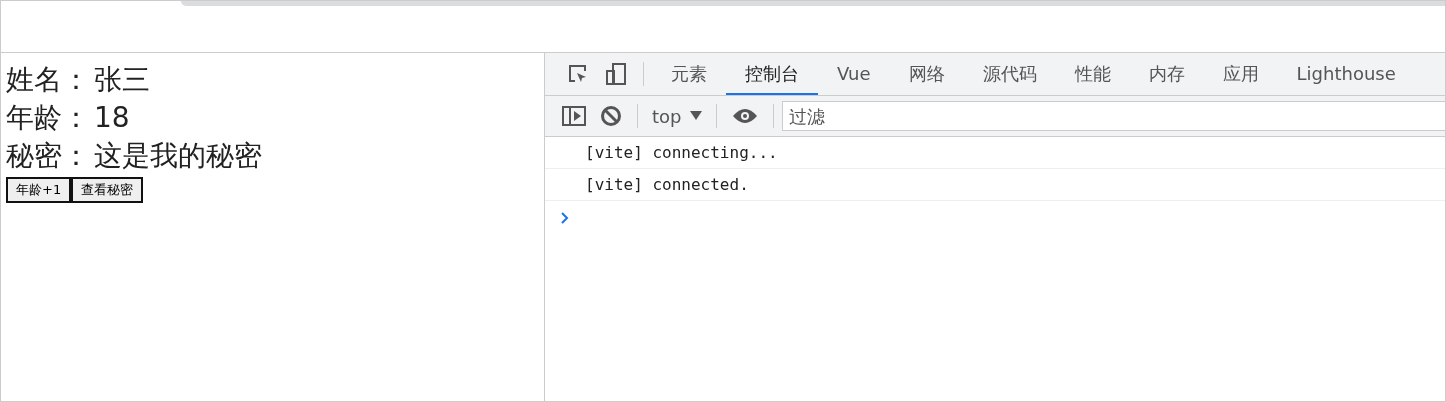  Describe the element at coordinates (854, 74) in the screenshot. I see `devtools-tab: Vue` at that location.